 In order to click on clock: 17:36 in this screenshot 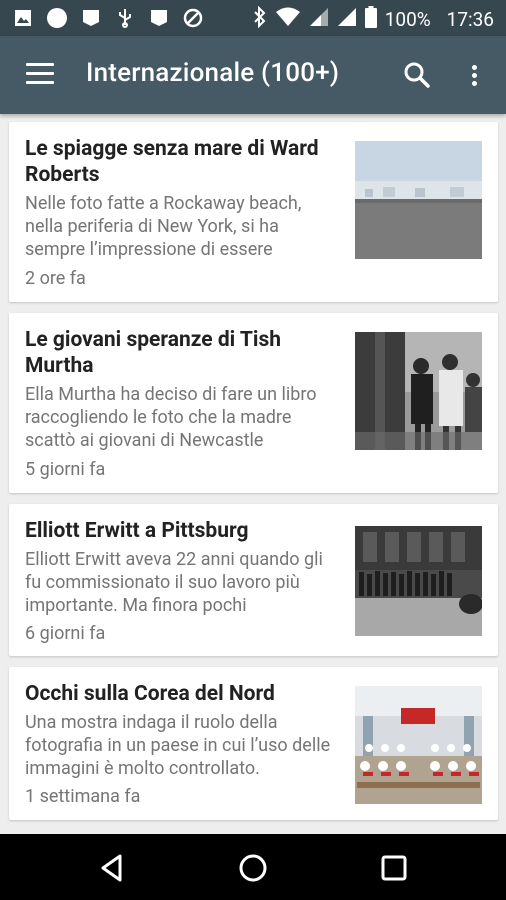, I will do `click(470, 19)`.